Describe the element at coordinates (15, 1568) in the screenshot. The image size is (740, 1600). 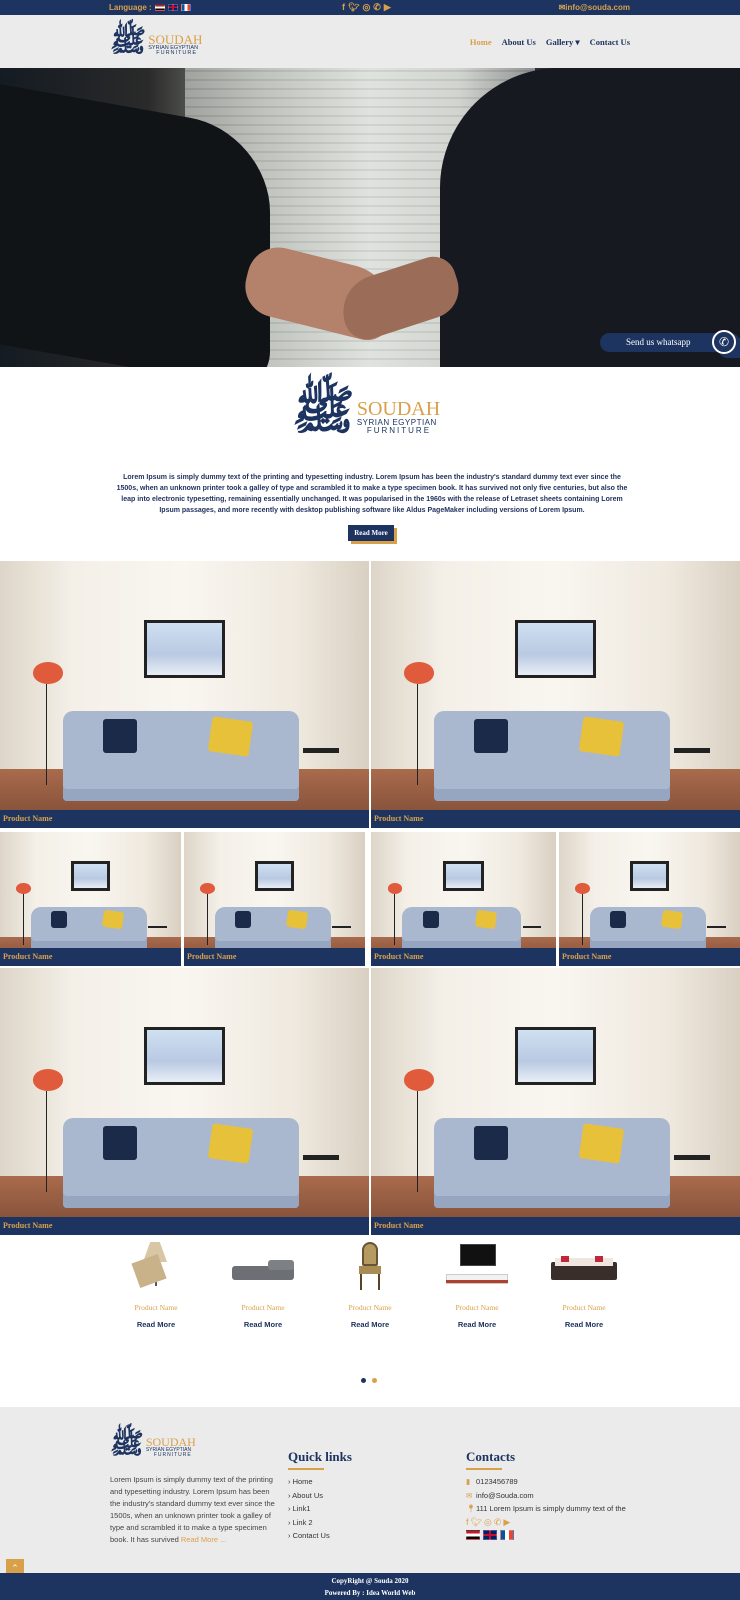
I see `chevron-up-icon: ⌃` at that location.